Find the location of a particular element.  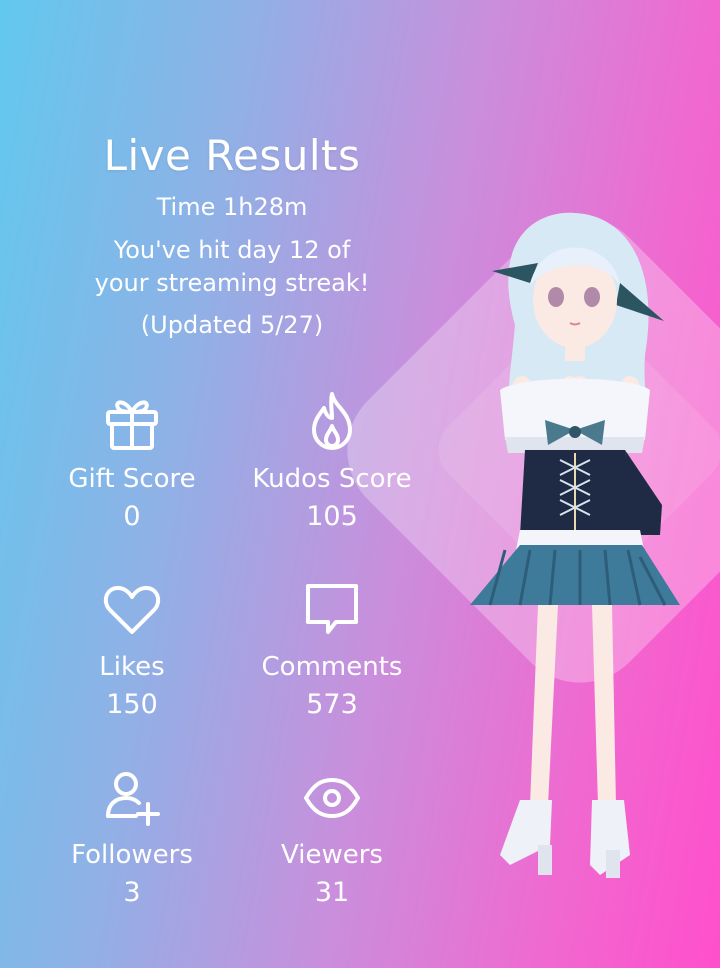

stat-viewers: Viewers 31 is located at coordinates (332, 838).